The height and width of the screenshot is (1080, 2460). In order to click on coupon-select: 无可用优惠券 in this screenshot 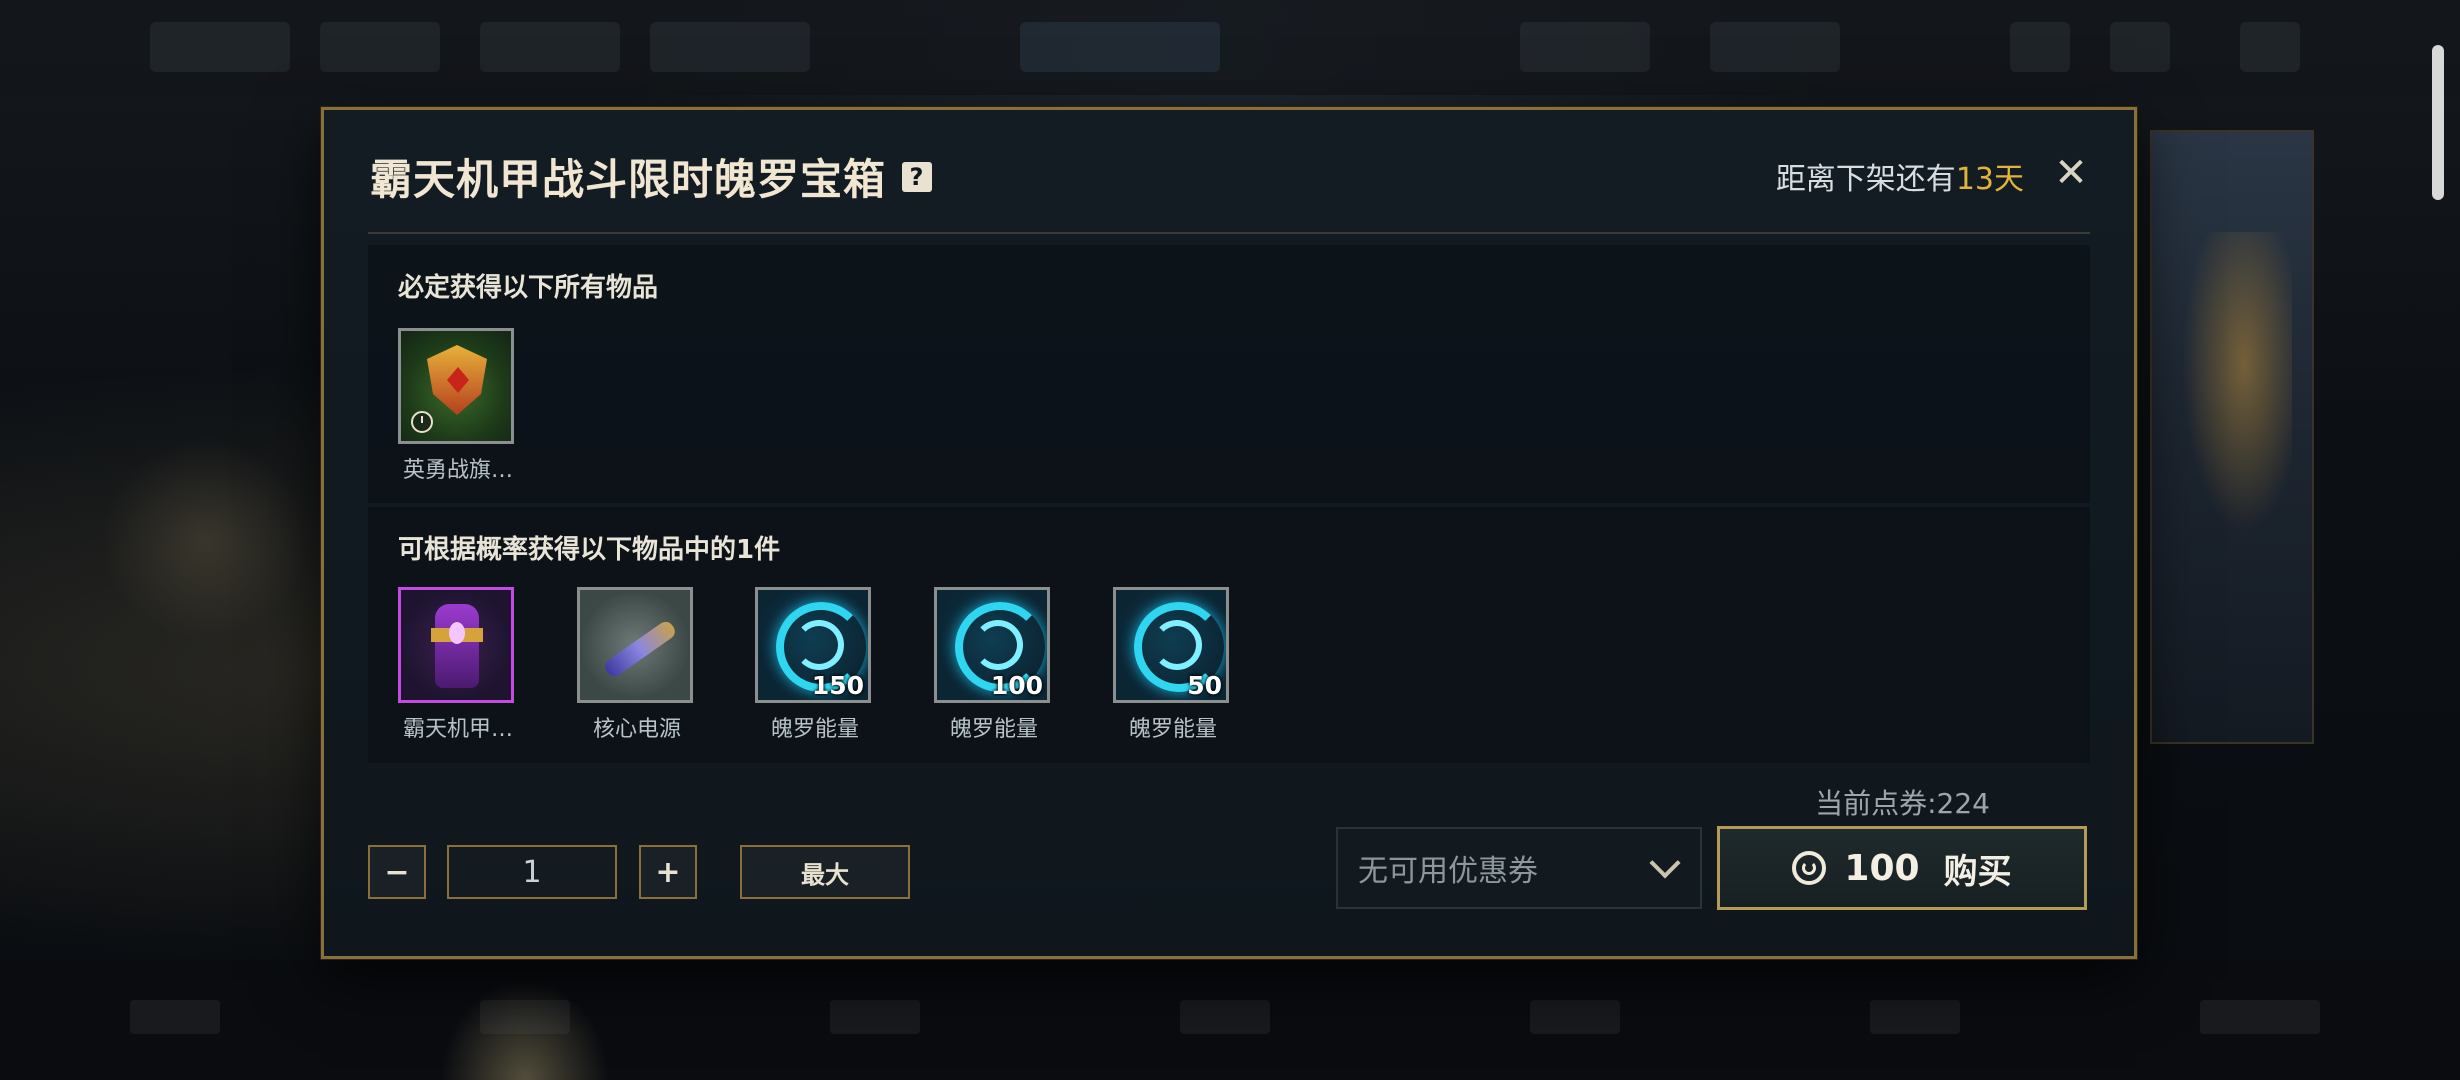, I will do `click(1519, 868)`.